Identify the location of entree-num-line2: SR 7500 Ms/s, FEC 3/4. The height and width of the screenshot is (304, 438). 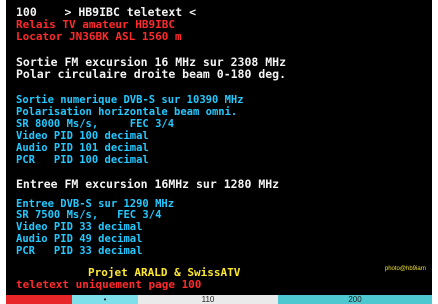
(89, 215).